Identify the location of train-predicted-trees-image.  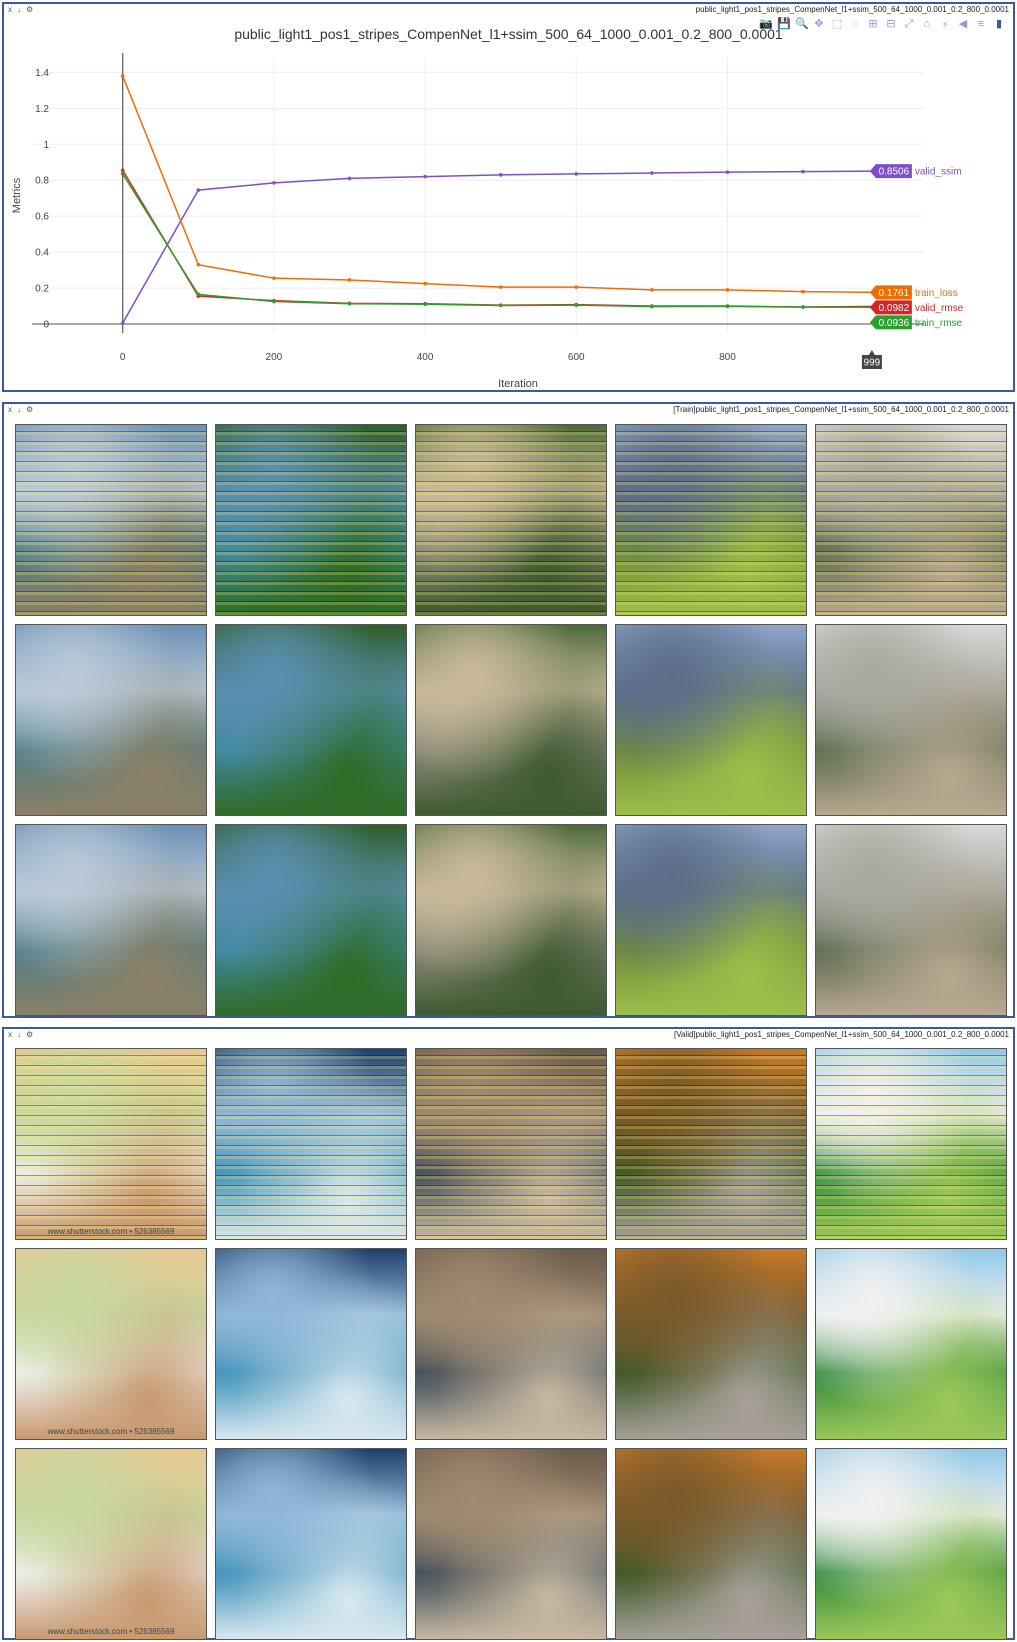
(911, 720).